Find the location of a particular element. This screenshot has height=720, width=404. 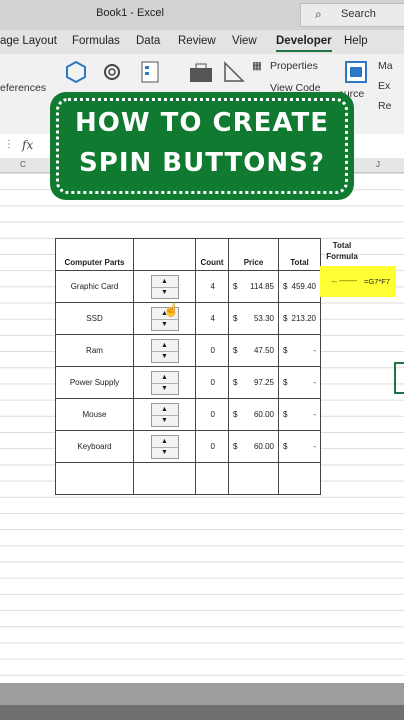

refresh-data-label: Re is located at coordinates (384, 106).